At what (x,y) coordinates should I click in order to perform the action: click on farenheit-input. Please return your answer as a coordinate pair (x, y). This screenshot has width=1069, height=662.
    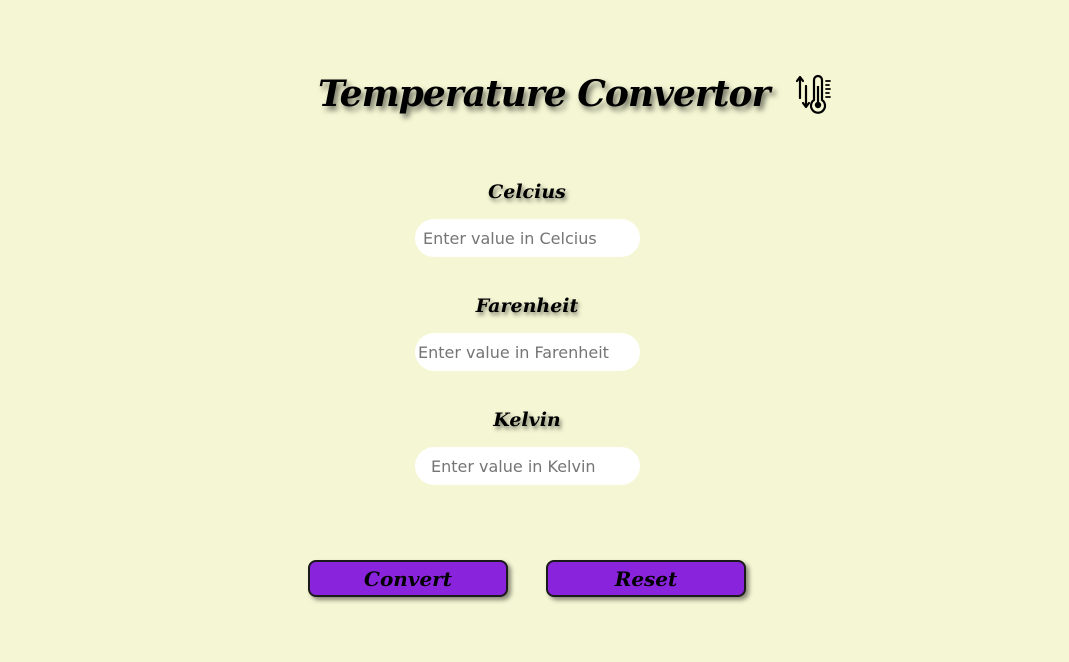
    Looking at the image, I should click on (527, 352).